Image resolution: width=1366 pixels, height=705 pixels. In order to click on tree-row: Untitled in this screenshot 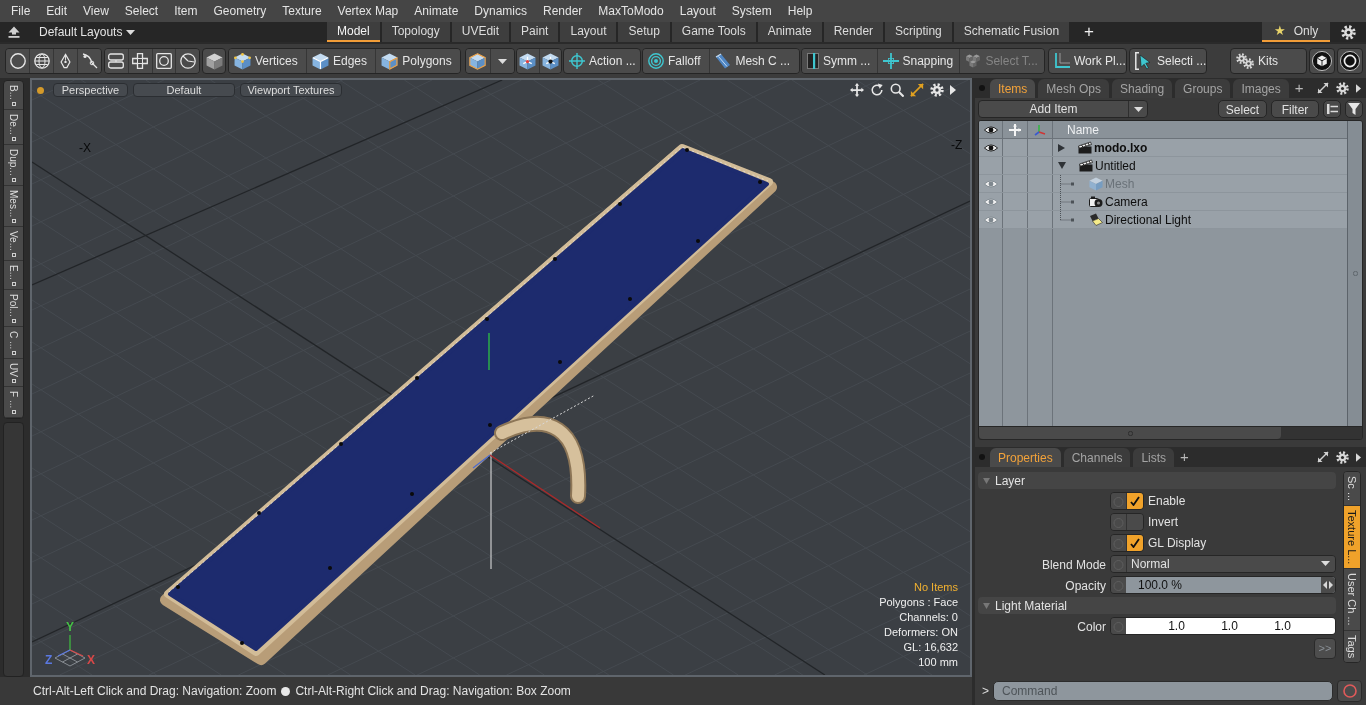, I will do `click(1163, 166)`.